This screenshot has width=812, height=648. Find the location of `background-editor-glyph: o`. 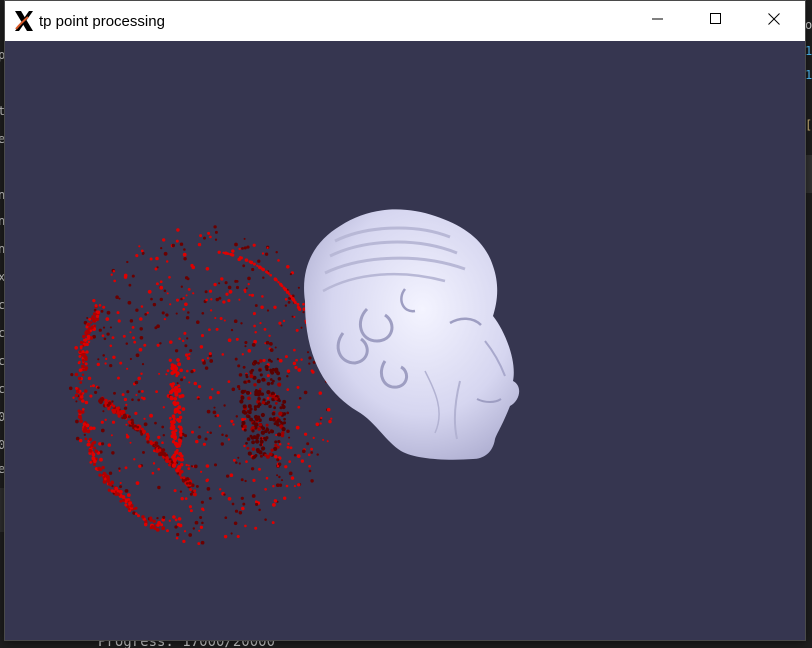

background-editor-glyph: o is located at coordinates (808, 25).